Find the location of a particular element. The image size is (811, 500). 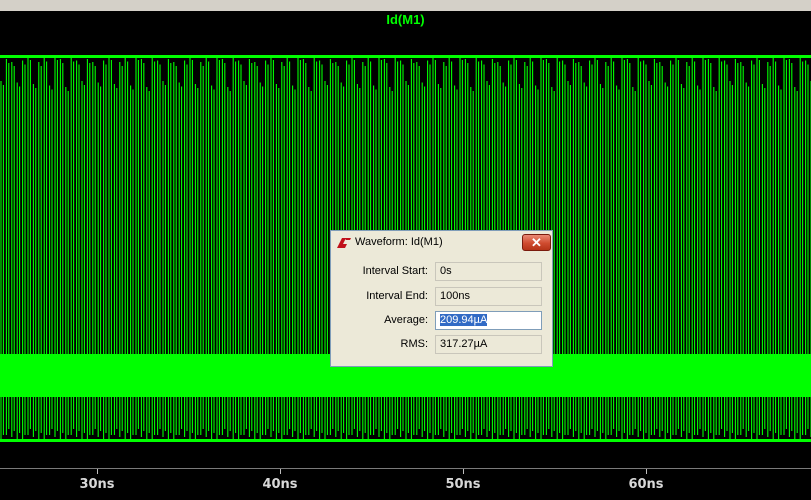

dialog-title: Waveform: Id(M1) is located at coordinates (399, 242).